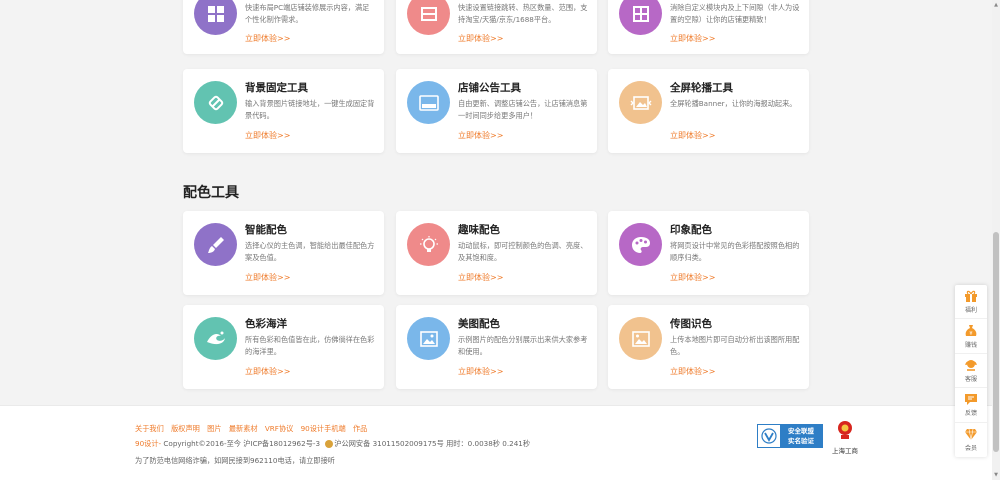 This screenshot has width=1000, height=480. Describe the element at coordinates (691, 324) in the screenshot. I see `card-title: 传图识色` at that location.